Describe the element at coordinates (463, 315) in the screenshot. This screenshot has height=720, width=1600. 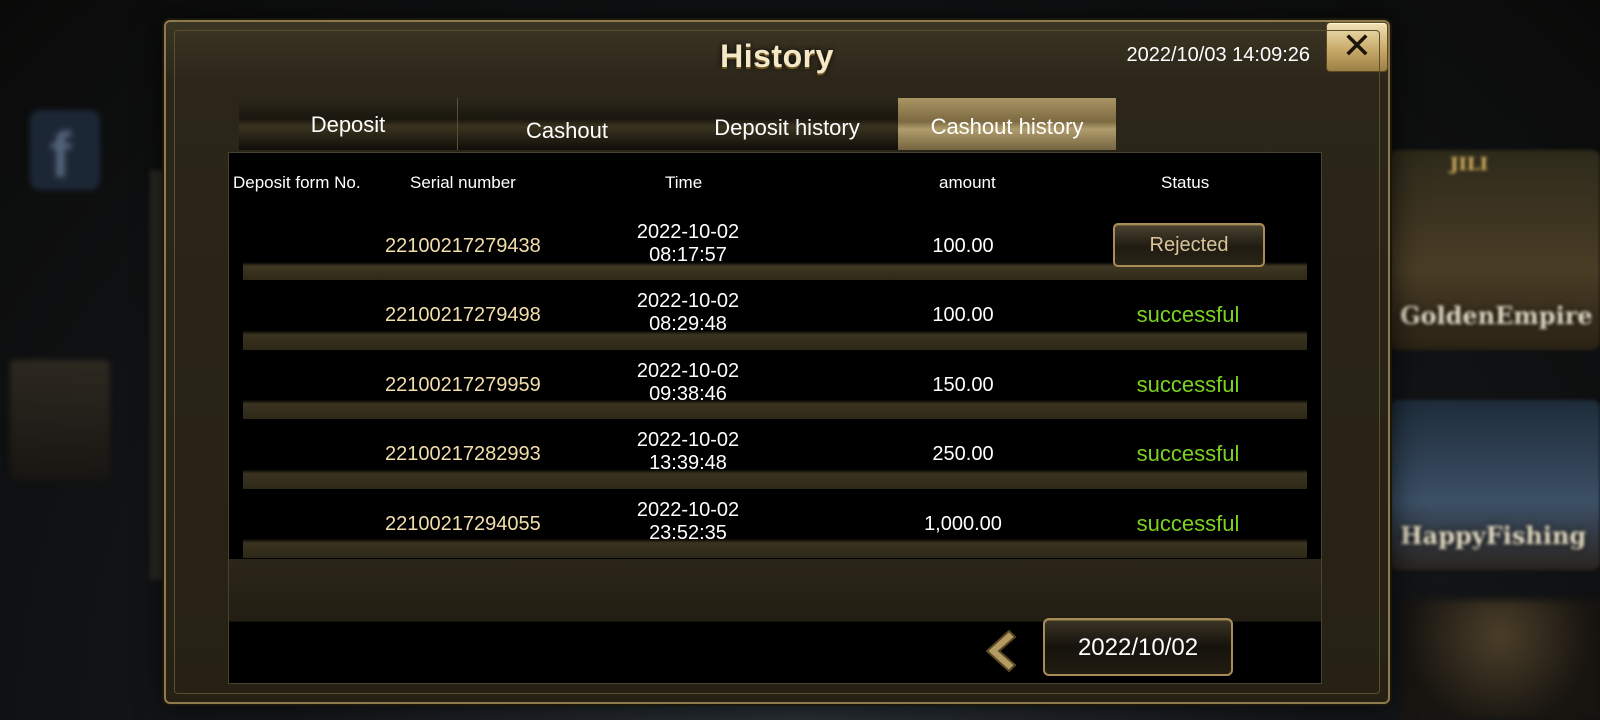
I see `serial-number: 22100217279498` at that location.